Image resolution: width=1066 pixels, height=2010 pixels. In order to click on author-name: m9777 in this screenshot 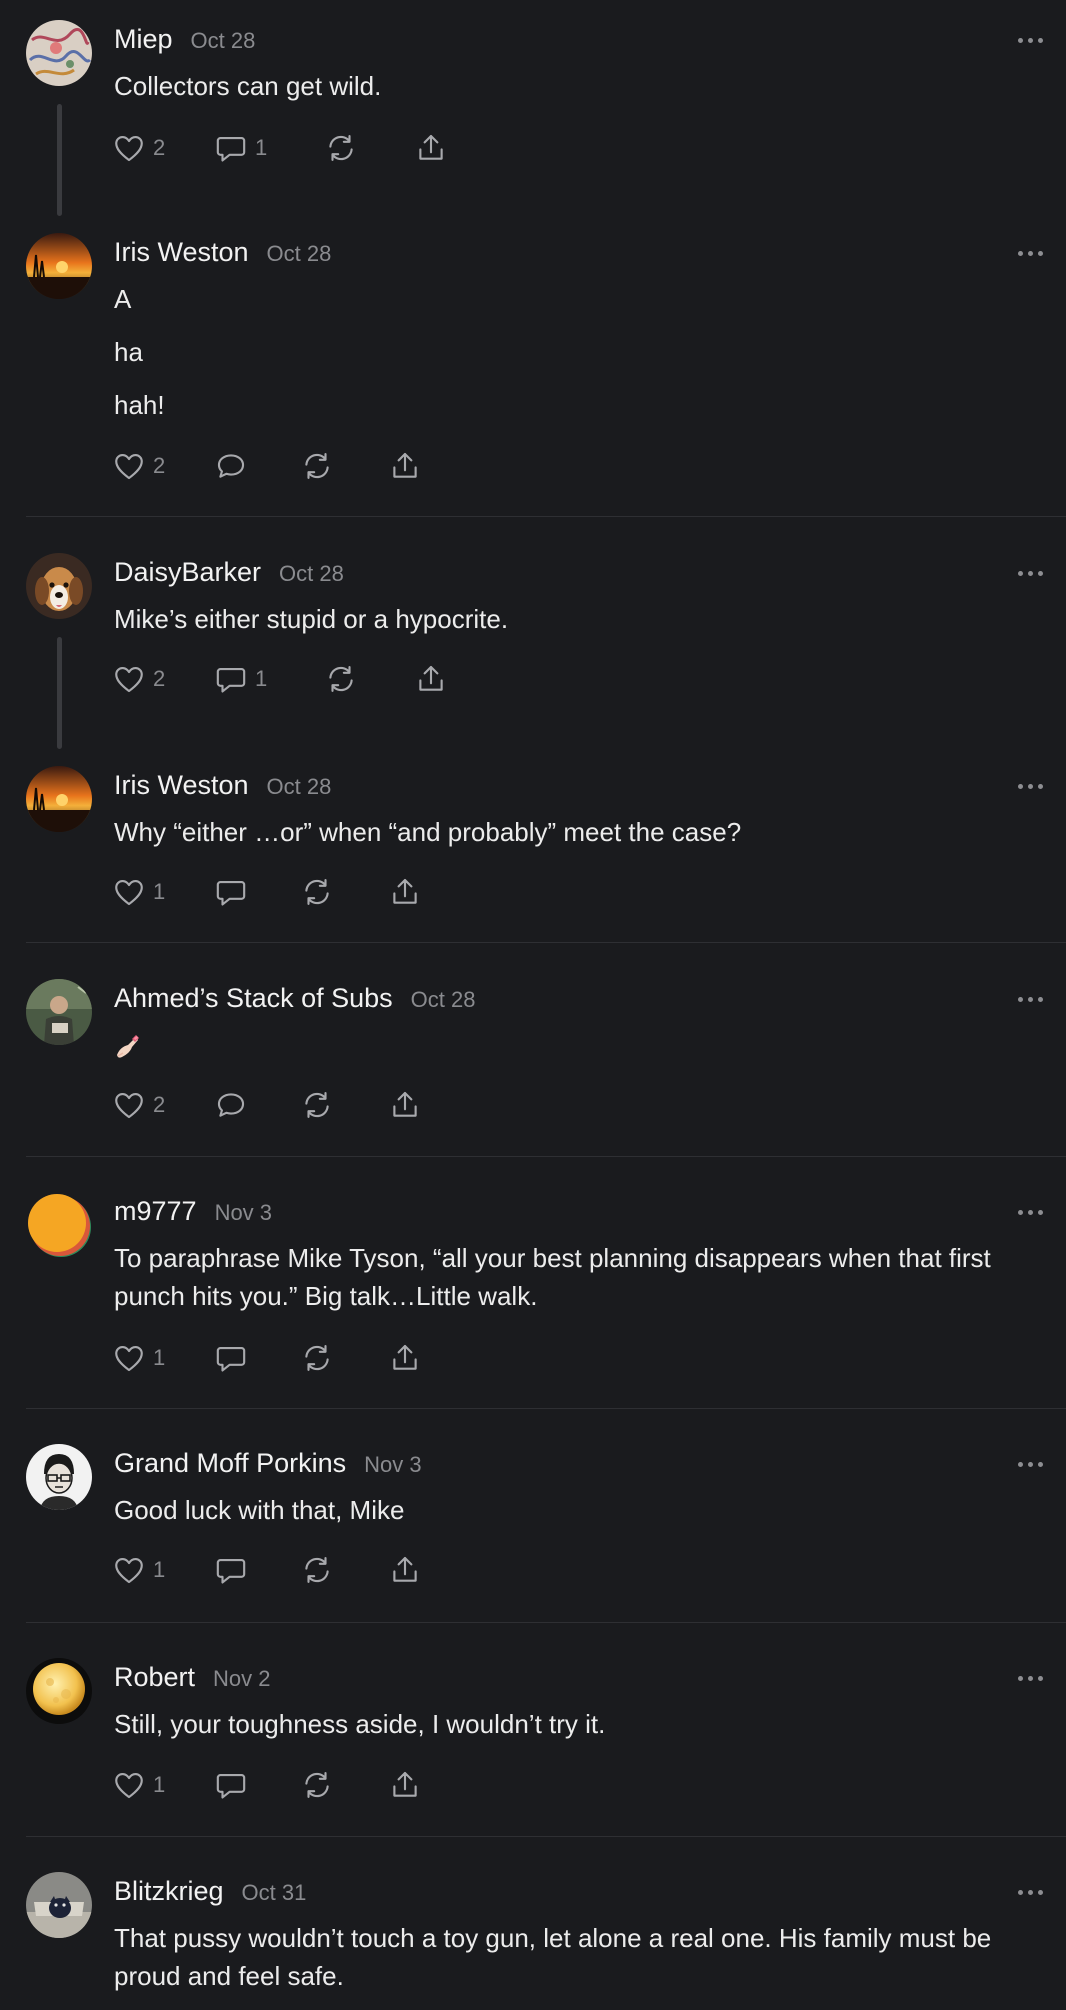, I will do `click(155, 1211)`.